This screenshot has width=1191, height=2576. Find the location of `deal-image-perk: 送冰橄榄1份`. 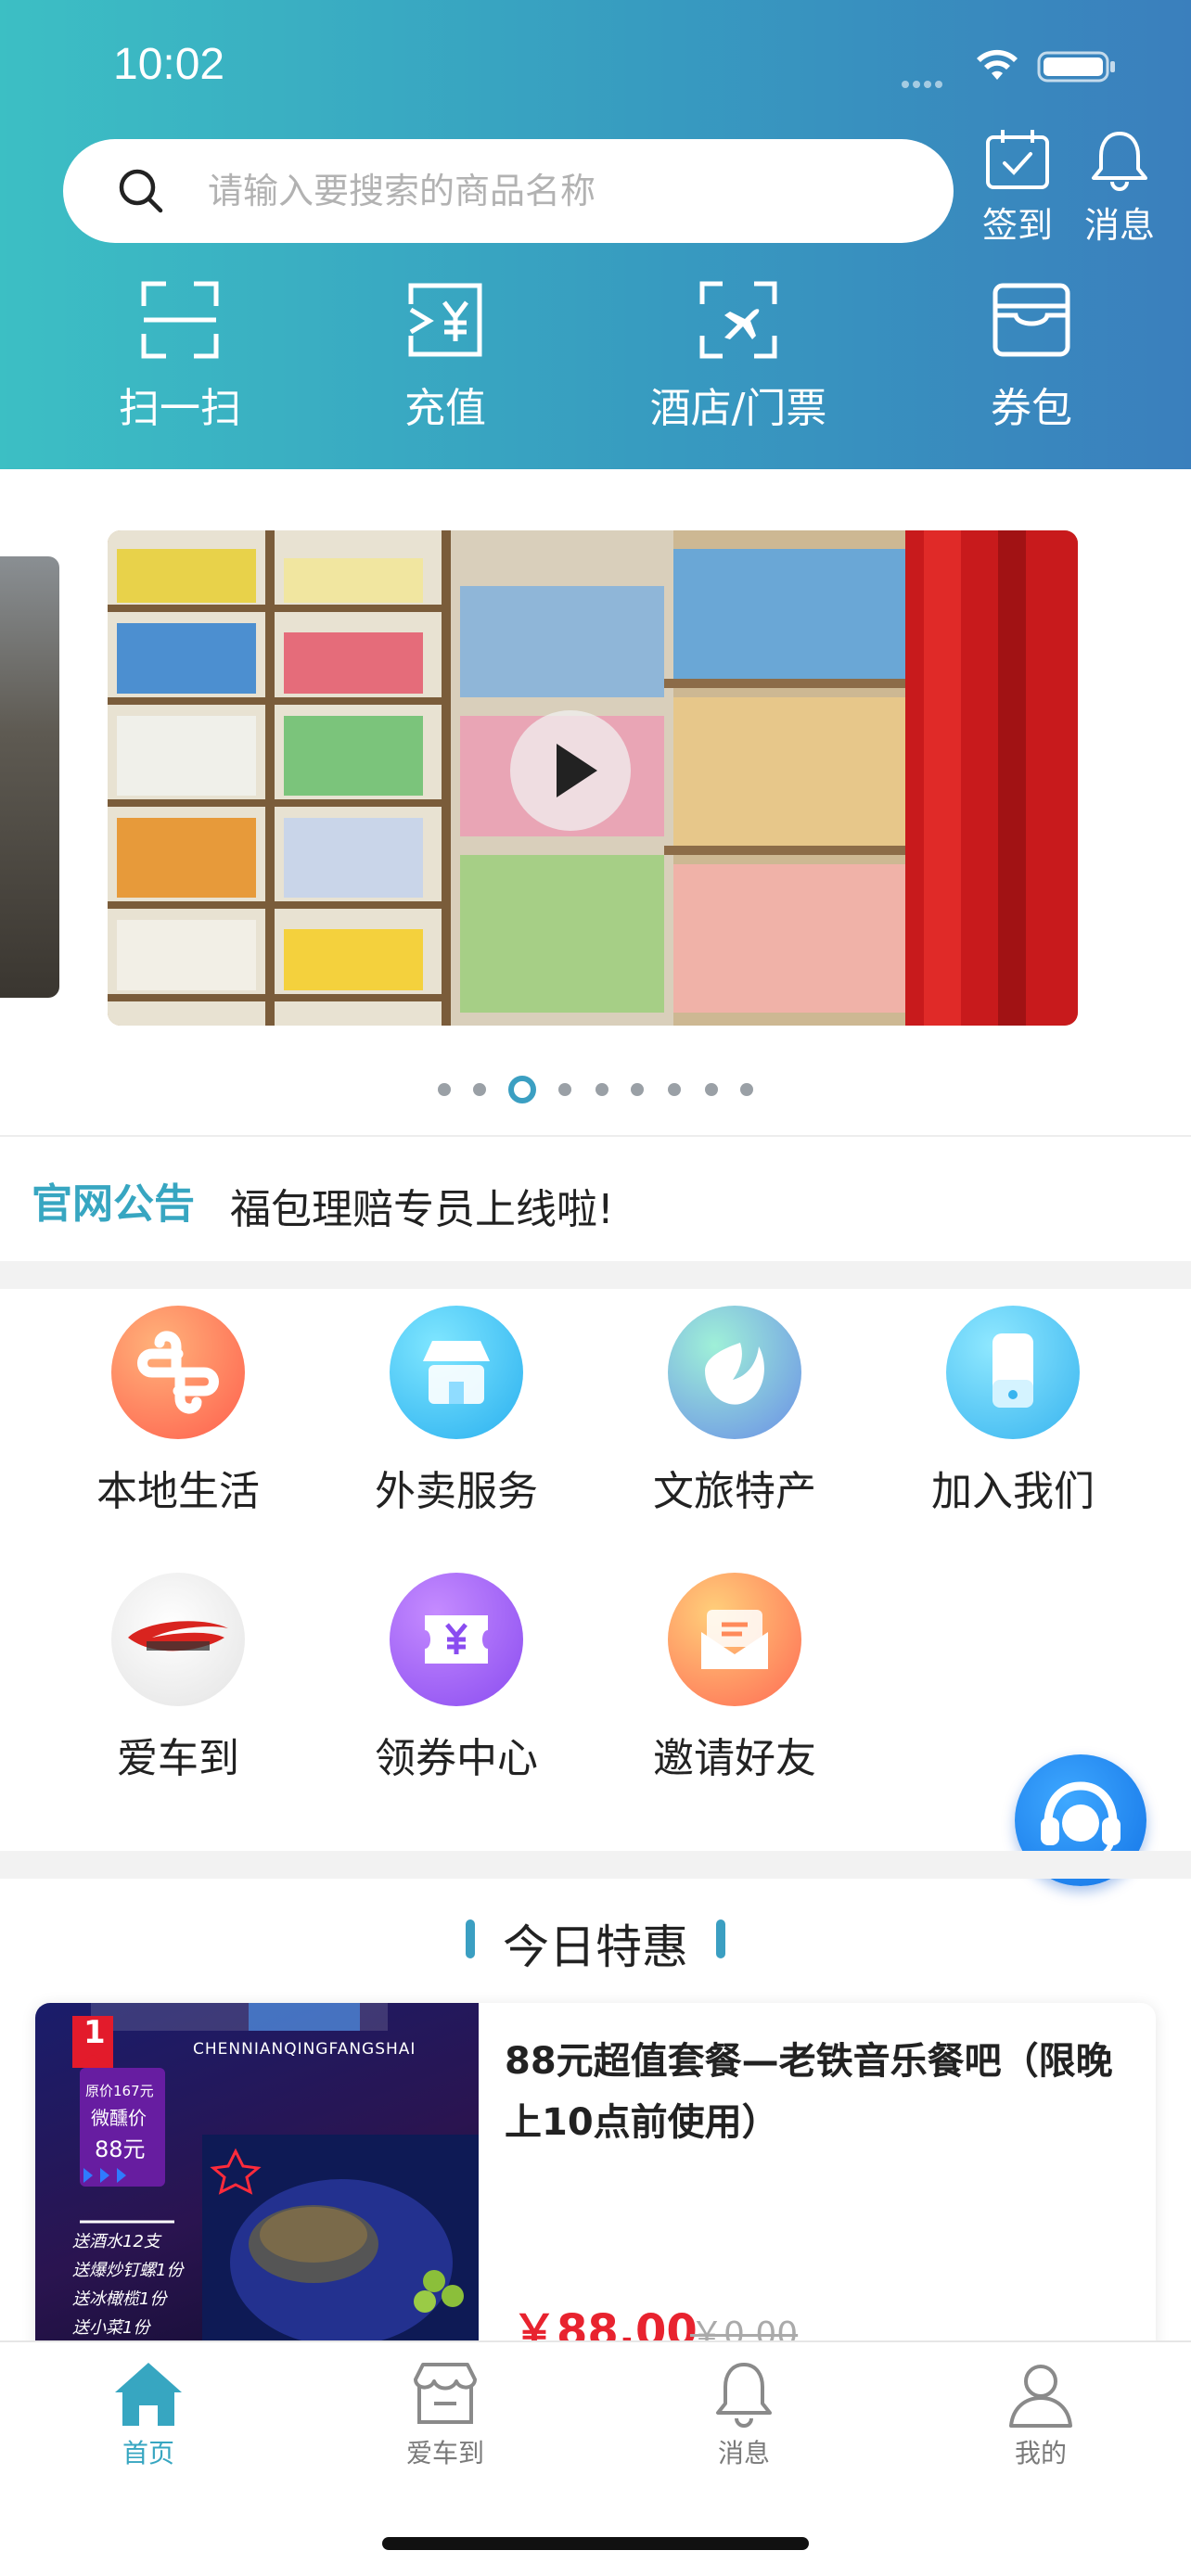

deal-image-perk: 送冰橄榄1份 is located at coordinates (120, 2299).